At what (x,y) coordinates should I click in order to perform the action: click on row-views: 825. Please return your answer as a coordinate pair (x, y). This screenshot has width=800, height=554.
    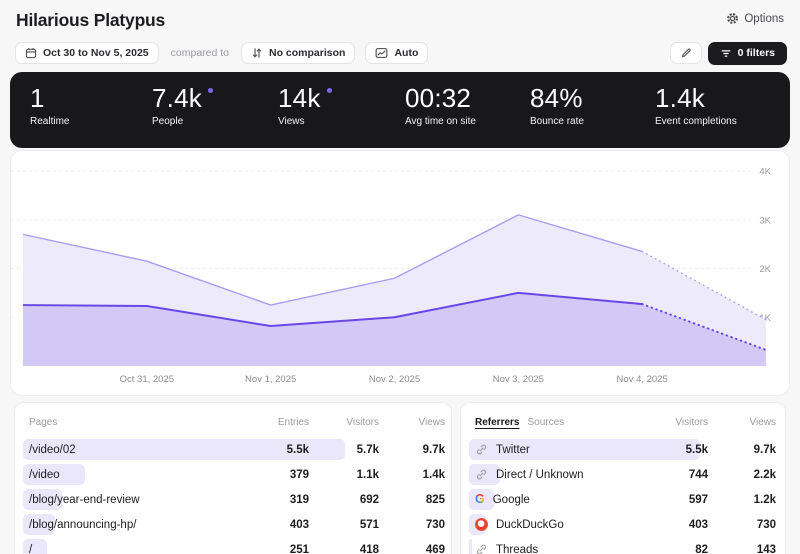
    Looking at the image, I should click on (435, 499).